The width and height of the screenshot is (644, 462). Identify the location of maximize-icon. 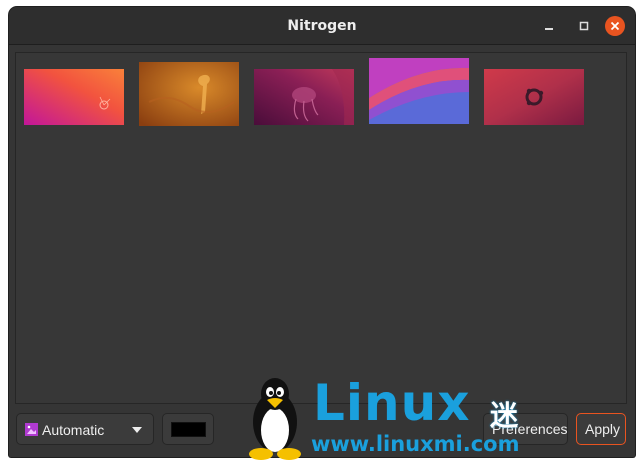
(584, 26).